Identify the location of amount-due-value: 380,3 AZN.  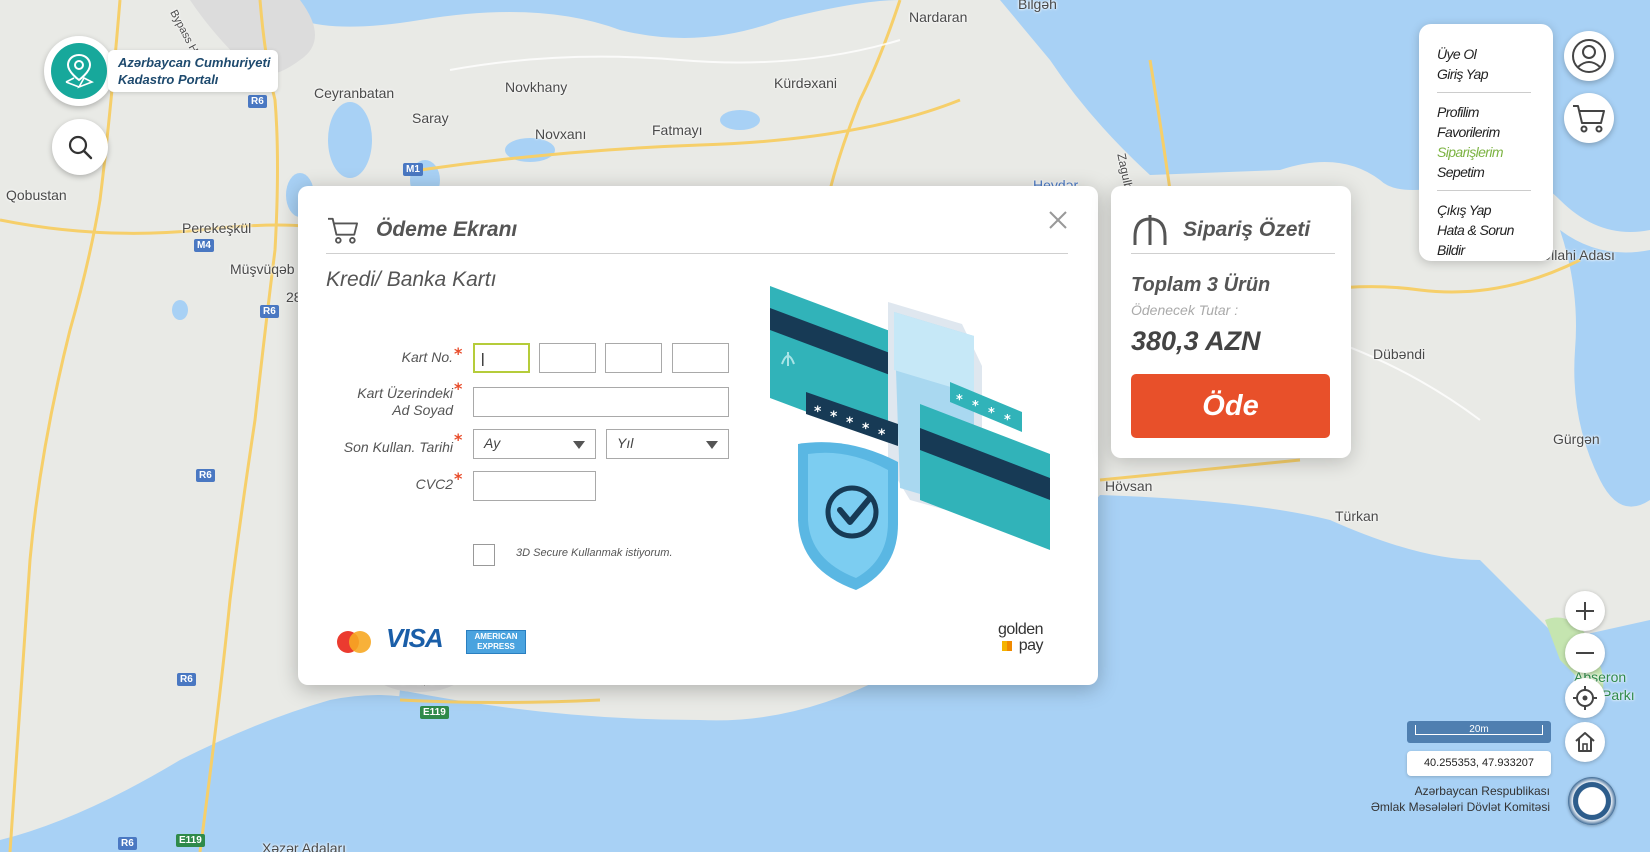
(1196, 341).